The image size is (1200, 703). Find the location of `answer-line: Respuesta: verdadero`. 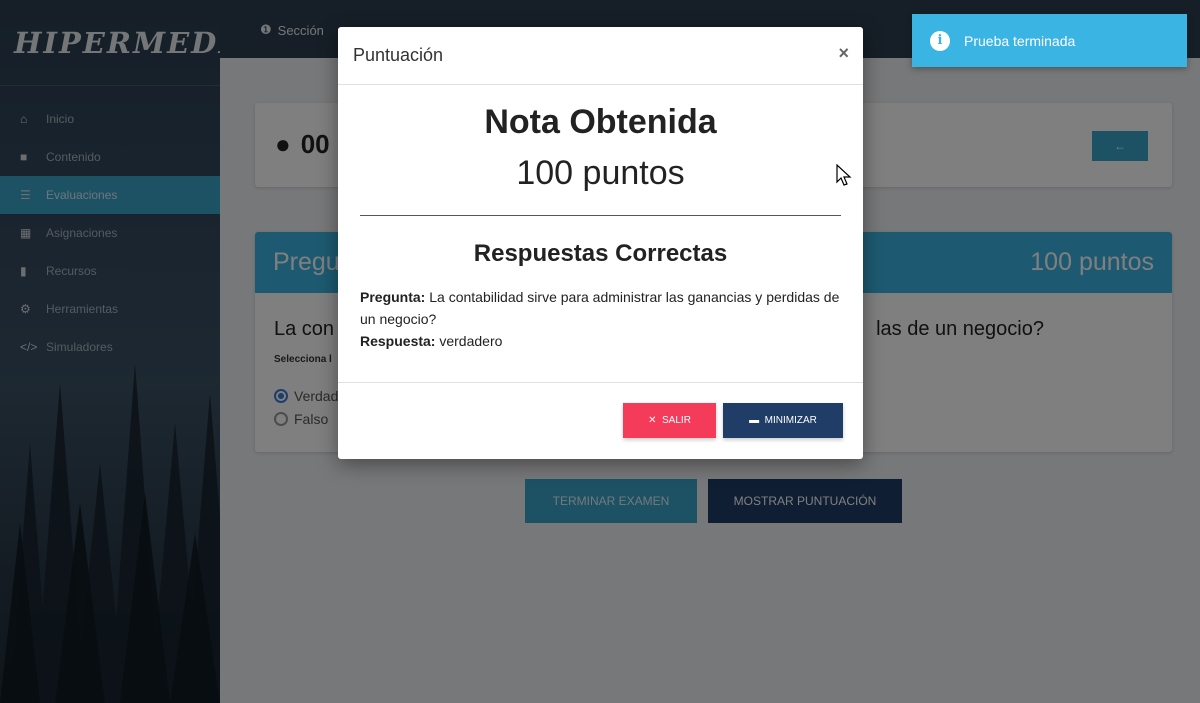

answer-line: Respuesta: verdadero is located at coordinates (600, 341).